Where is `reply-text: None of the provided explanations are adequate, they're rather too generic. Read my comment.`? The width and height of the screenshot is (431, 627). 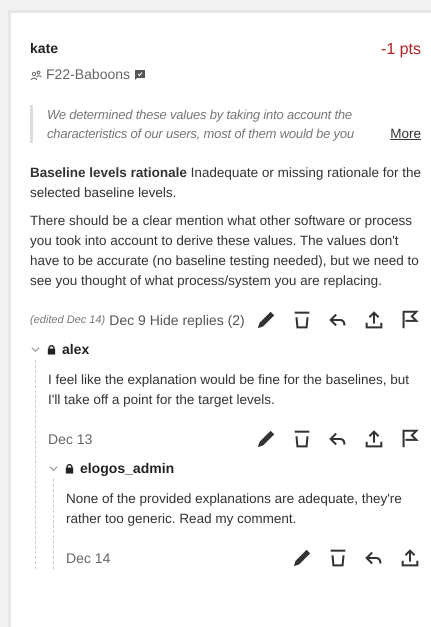 reply-text: None of the provided explanations are adequate, they're rather too generic. Read my comment. is located at coordinates (234, 509).